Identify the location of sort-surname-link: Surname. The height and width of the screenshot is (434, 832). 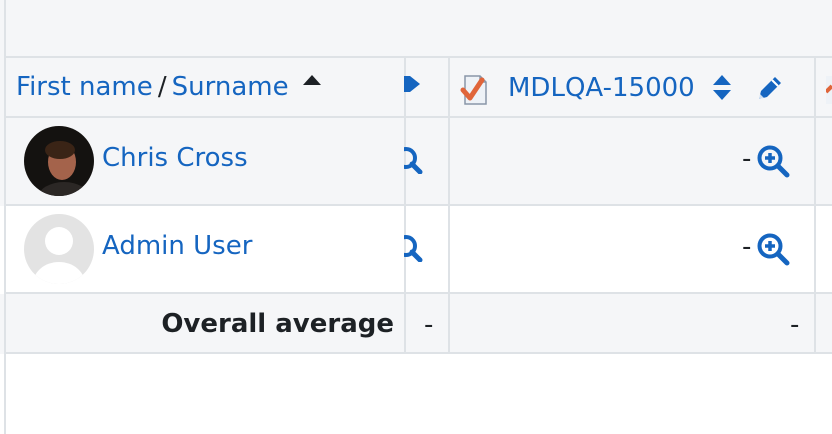
(230, 87).